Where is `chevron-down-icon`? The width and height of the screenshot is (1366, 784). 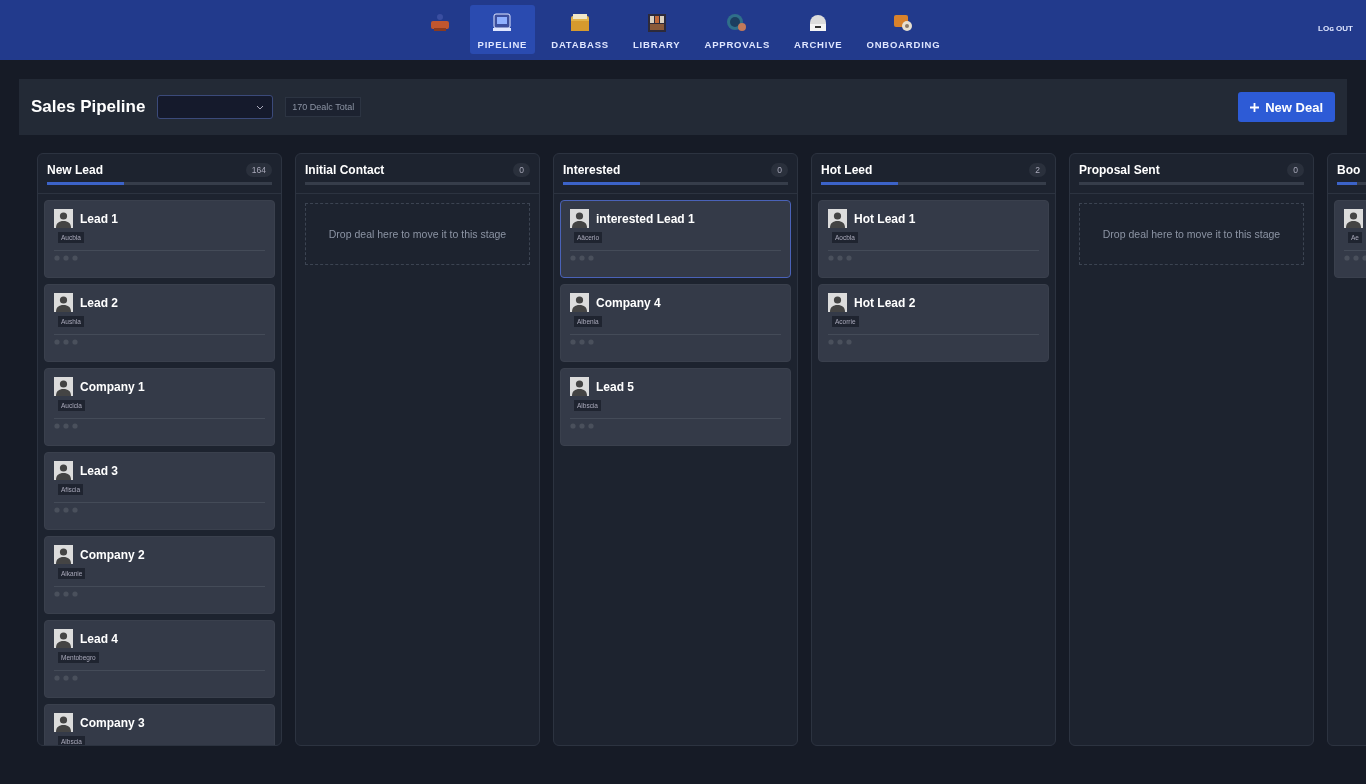
chevron-down-icon is located at coordinates (260, 107).